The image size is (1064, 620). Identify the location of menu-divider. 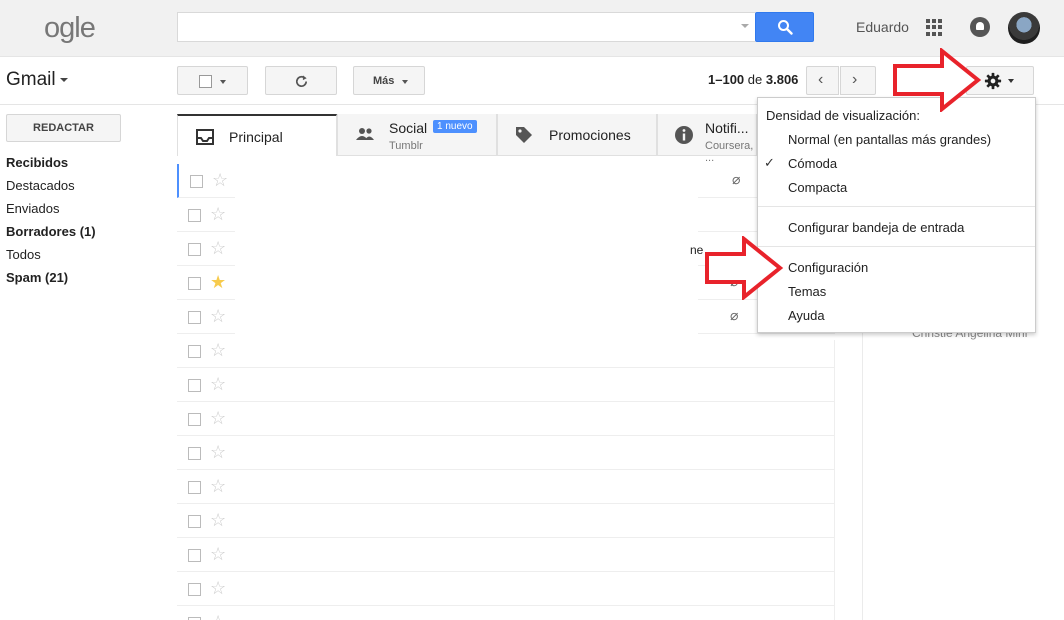
(896, 206).